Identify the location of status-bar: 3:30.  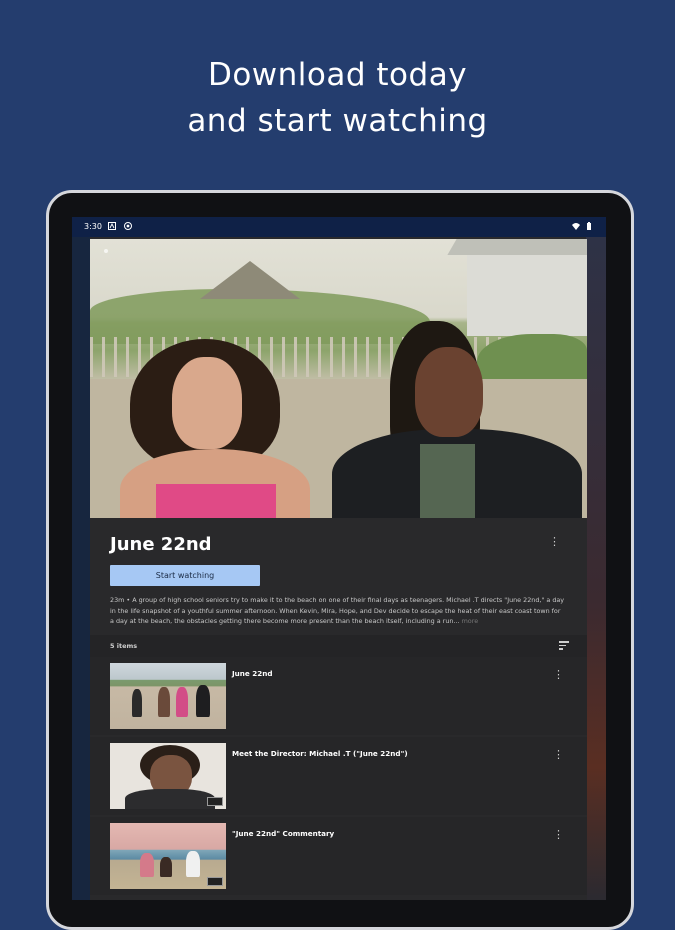
(339, 227).